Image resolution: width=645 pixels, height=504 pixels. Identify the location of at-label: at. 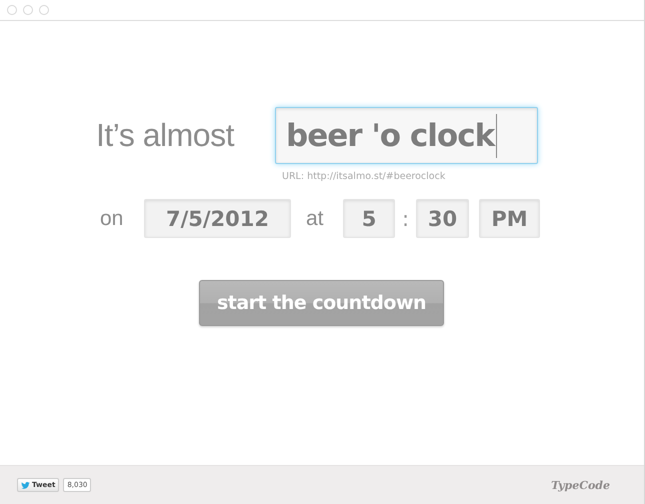
(315, 218).